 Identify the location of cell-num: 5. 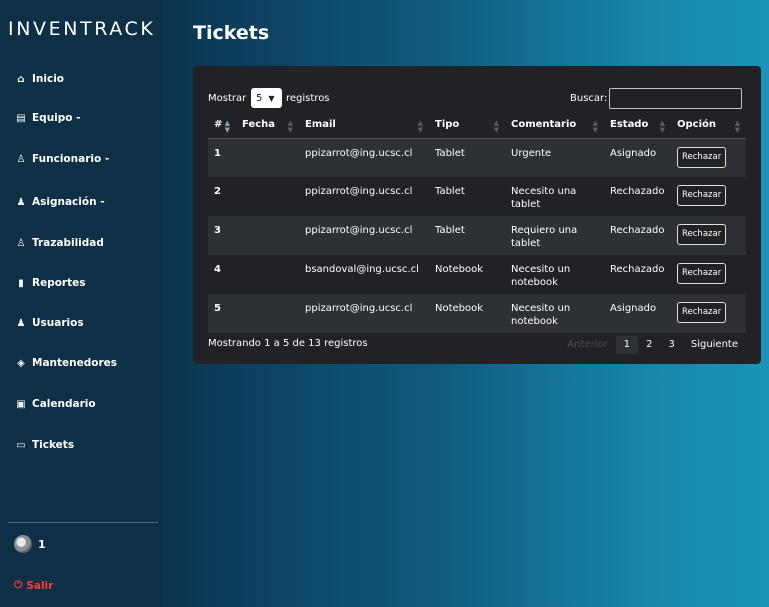
(222, 313).